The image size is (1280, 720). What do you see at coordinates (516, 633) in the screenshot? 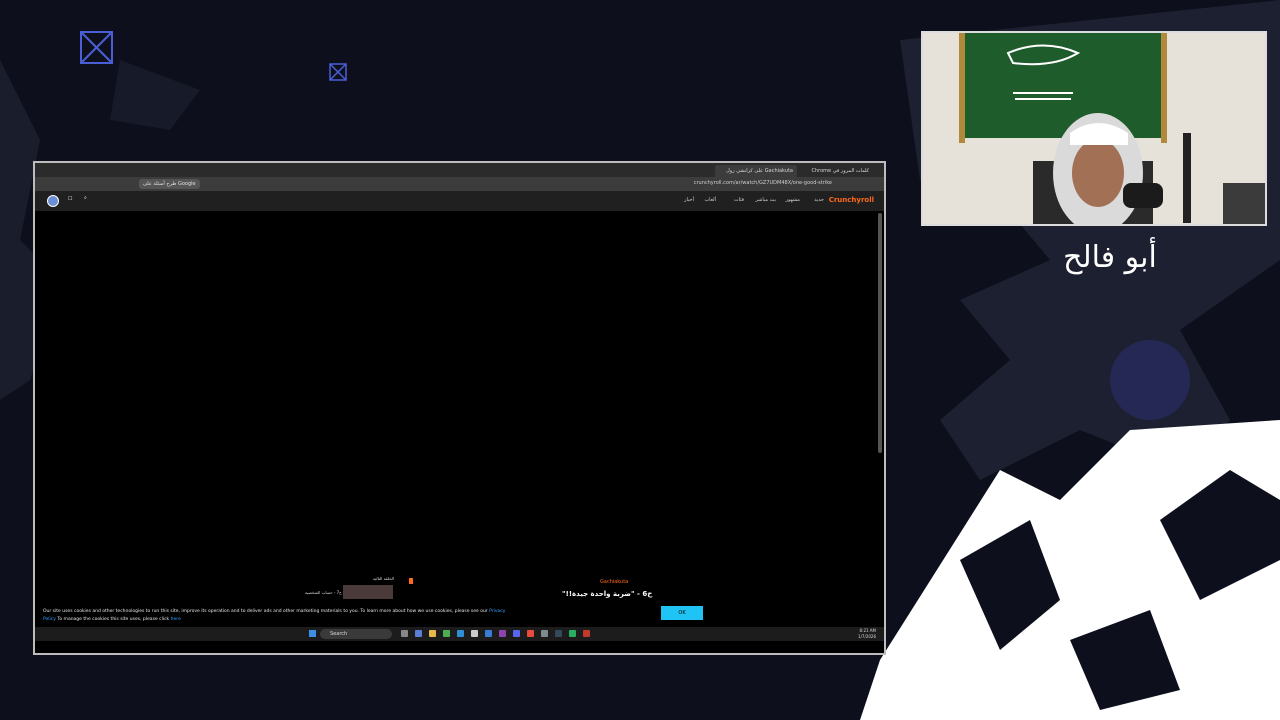
I see `discord-icon` at bounding box center [516, 633].